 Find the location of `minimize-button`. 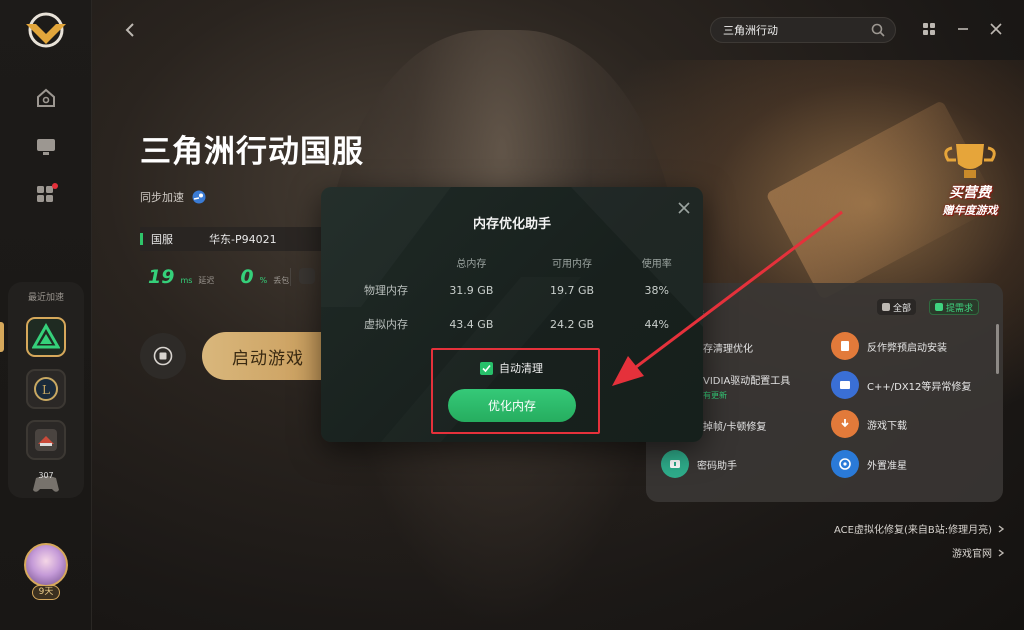

minimize-button is located at coordinates (963, 29).